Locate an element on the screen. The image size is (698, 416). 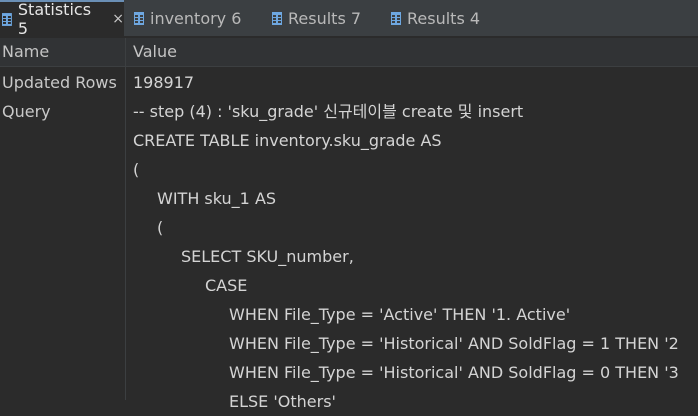
table-row-updated-rows: Updated Rows 198917 is located at coordinates (349, 82).